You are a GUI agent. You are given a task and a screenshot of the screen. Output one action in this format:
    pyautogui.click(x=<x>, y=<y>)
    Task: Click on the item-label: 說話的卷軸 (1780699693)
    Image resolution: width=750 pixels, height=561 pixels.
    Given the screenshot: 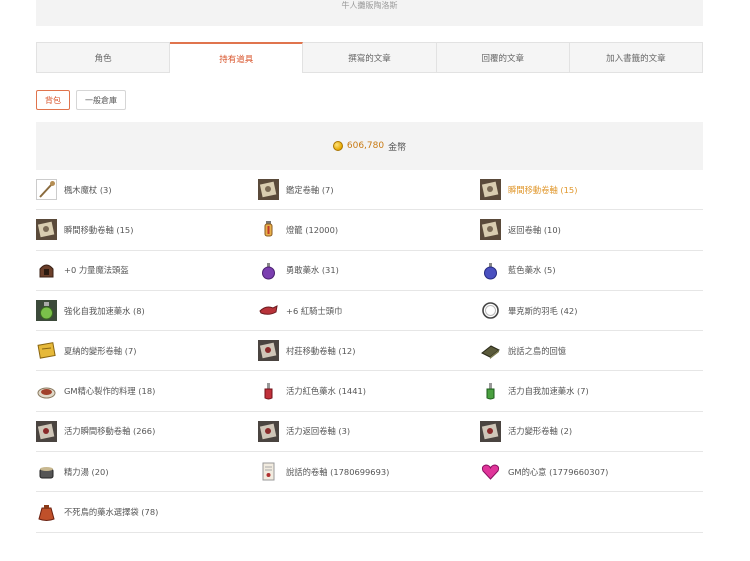 What is the action you would take?
    pyautogui.click(x=338, y=471)
    